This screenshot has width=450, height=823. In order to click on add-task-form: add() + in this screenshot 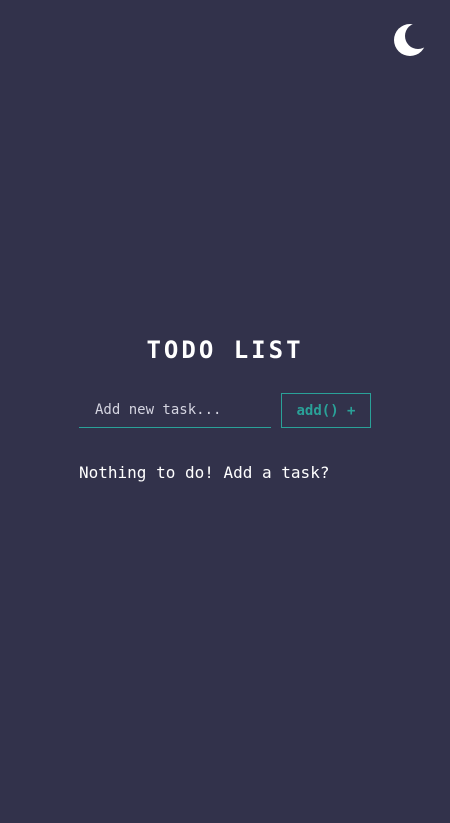, I will do `click(225, 410)`.